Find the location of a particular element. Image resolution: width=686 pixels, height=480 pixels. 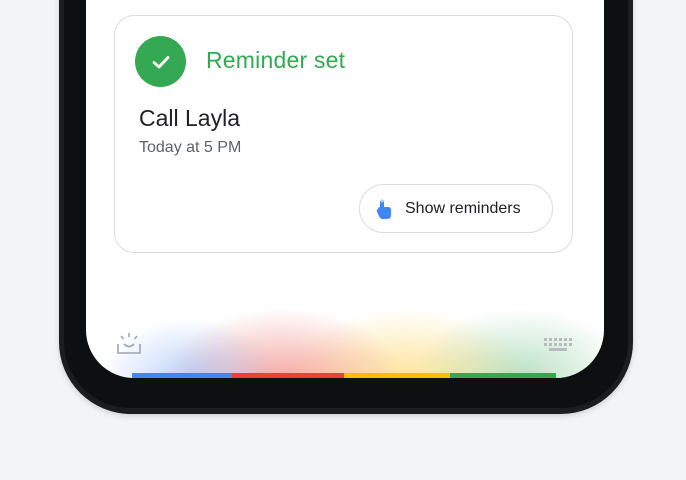

color-bar-red is located at coordinates (288, 375).